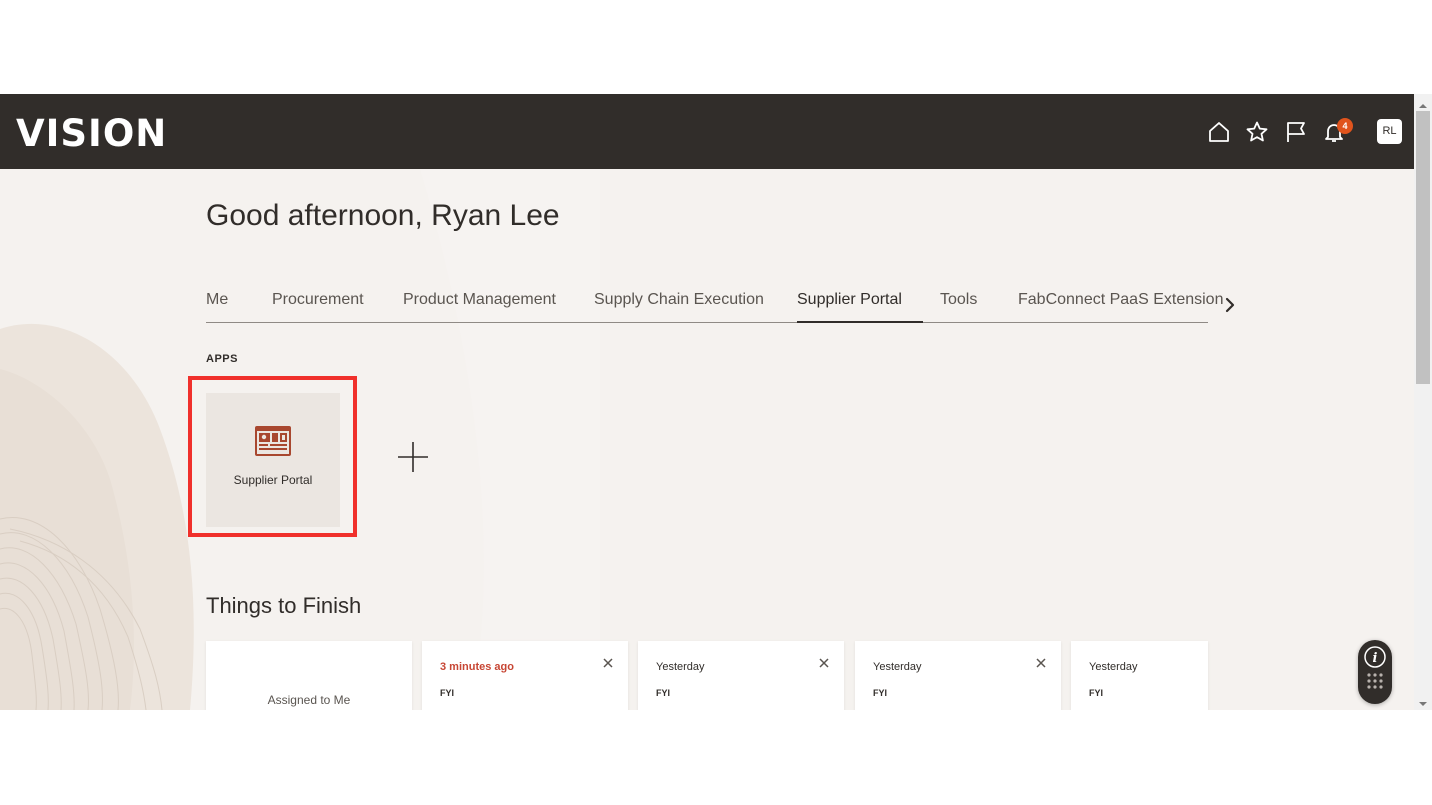 Image resolution: width=1432 pixels, height=805 pixels. What do you see at coordinates (413, 457) in the screenshot?
I see `add-app-plus-icon` at bounding box center [413, 457].